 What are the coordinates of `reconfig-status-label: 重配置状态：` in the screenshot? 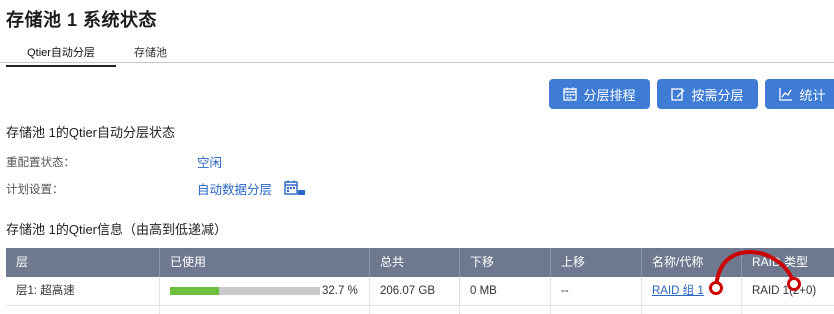 It's located at (40, 163).